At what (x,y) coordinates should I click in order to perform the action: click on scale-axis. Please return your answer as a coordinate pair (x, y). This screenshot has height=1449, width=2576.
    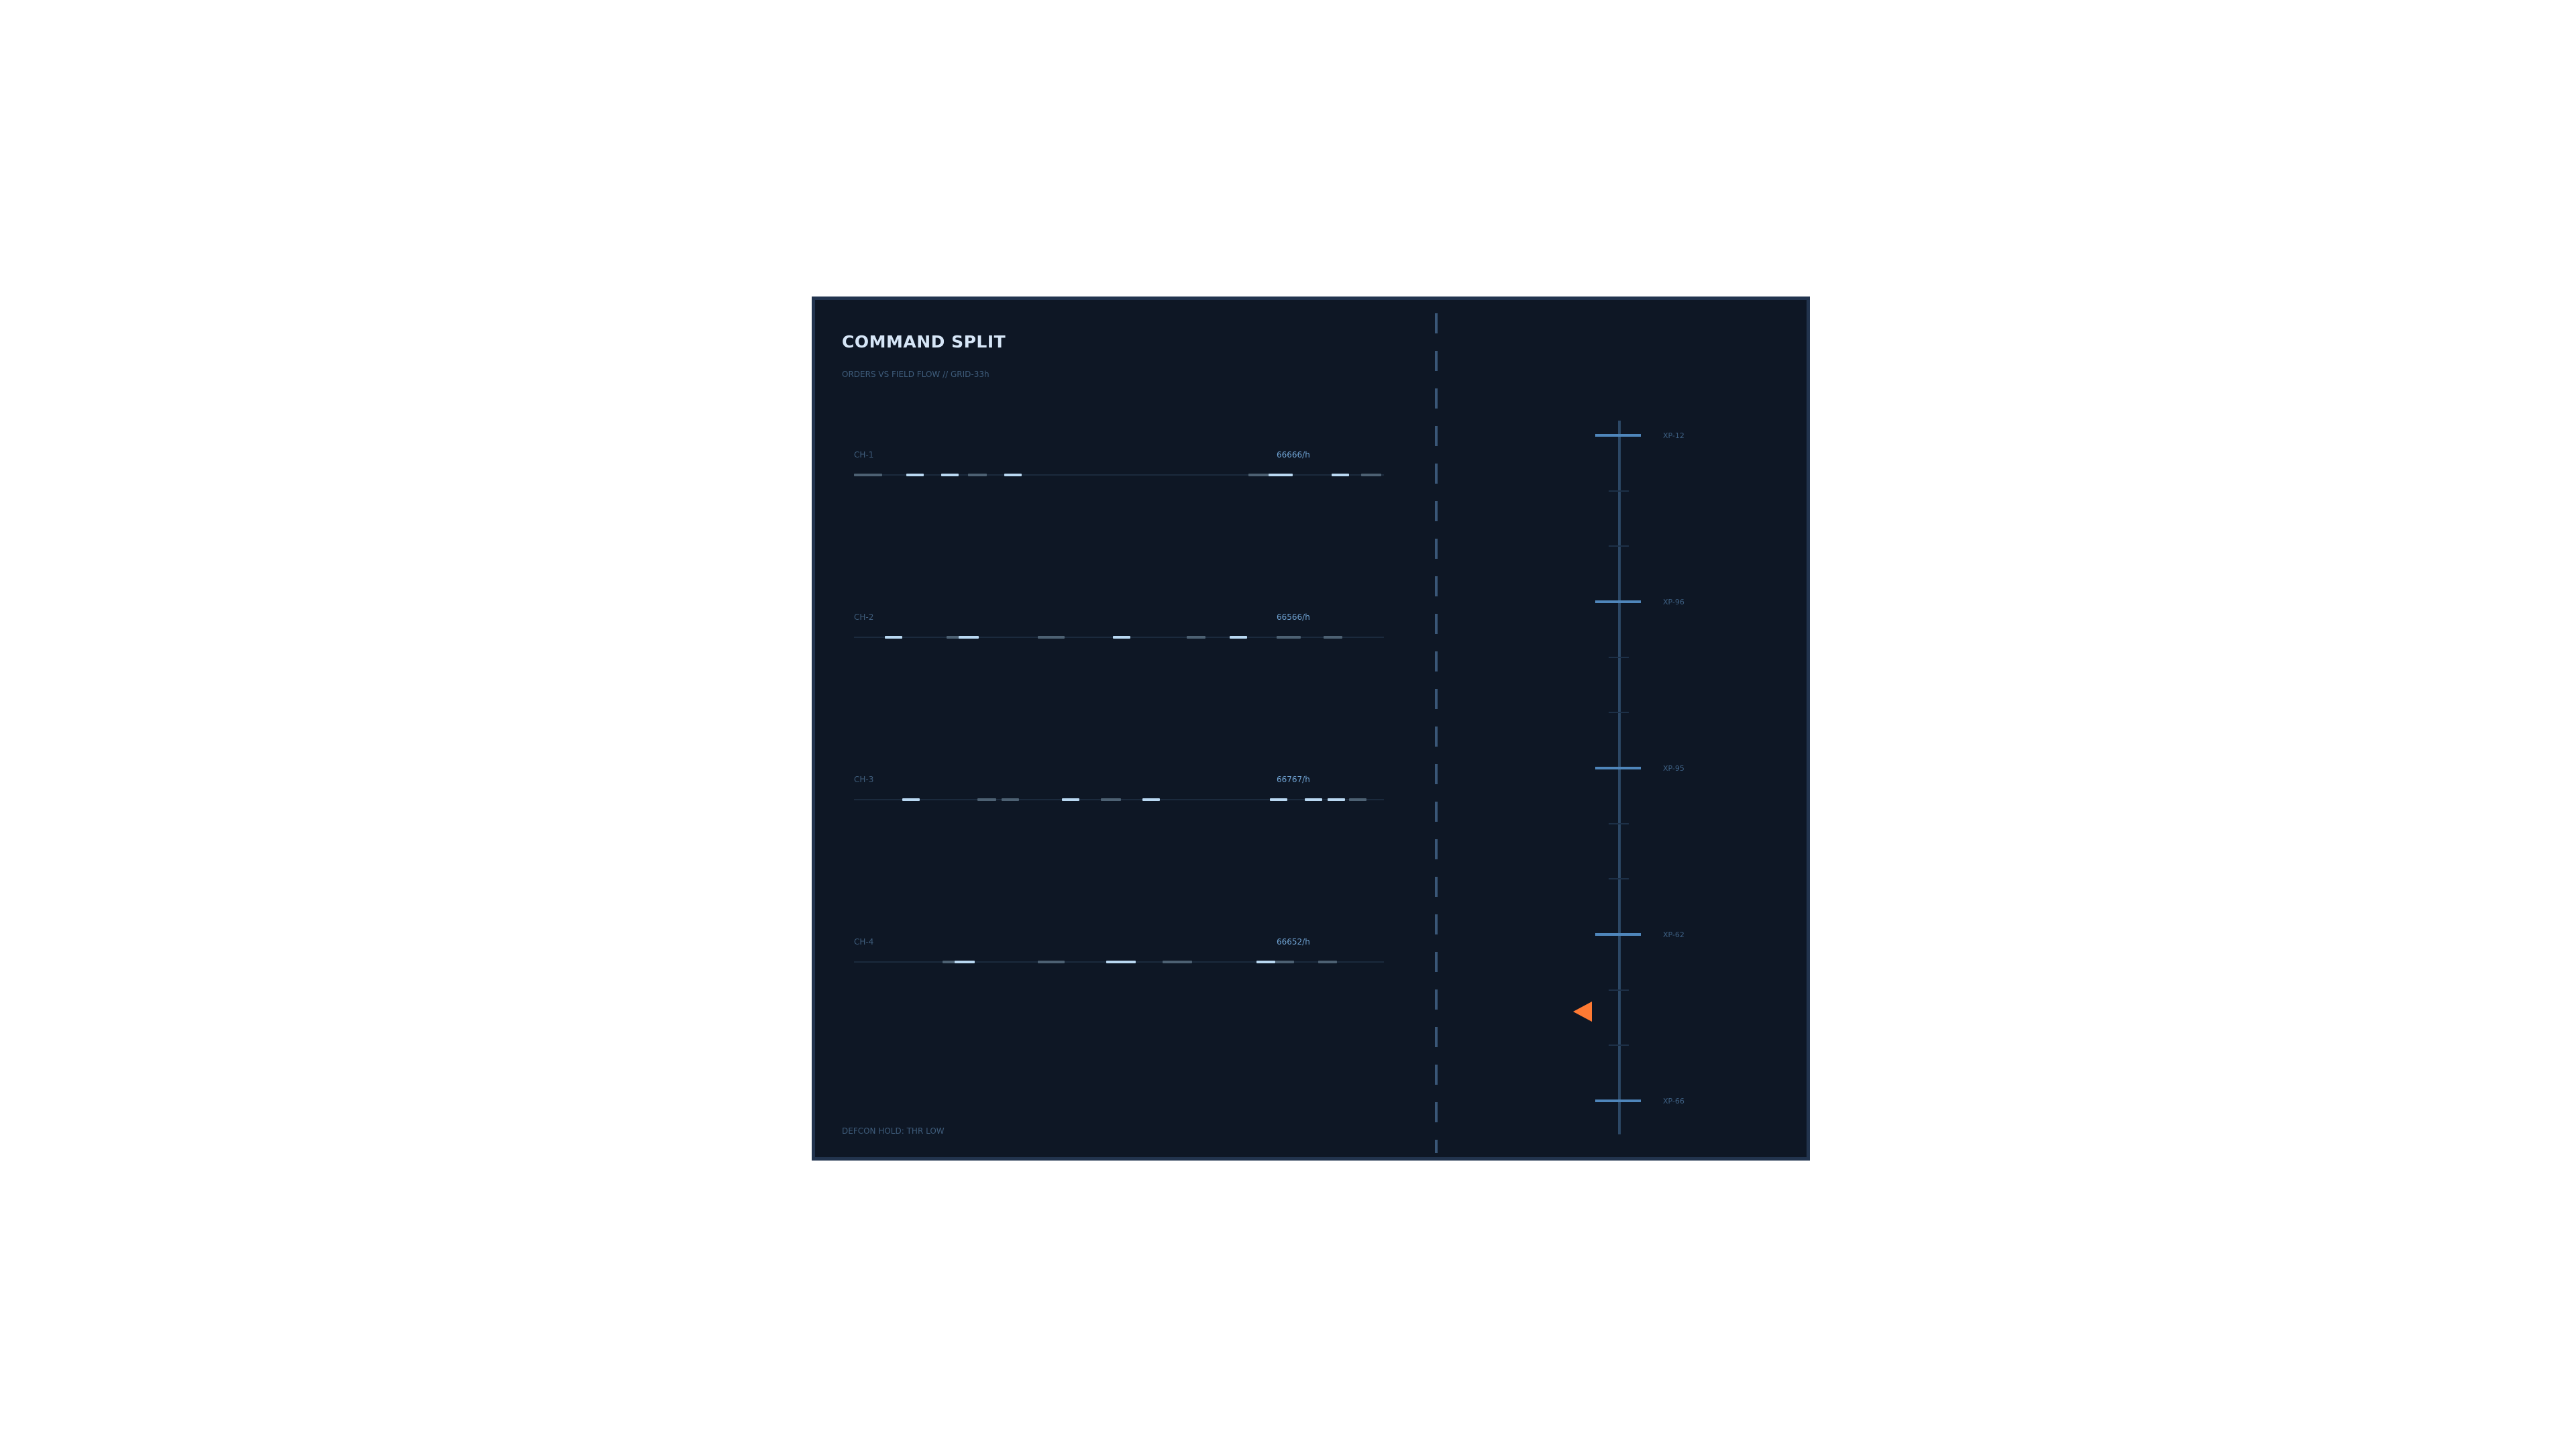
    Looking at the image, I should click on (1619, 777).